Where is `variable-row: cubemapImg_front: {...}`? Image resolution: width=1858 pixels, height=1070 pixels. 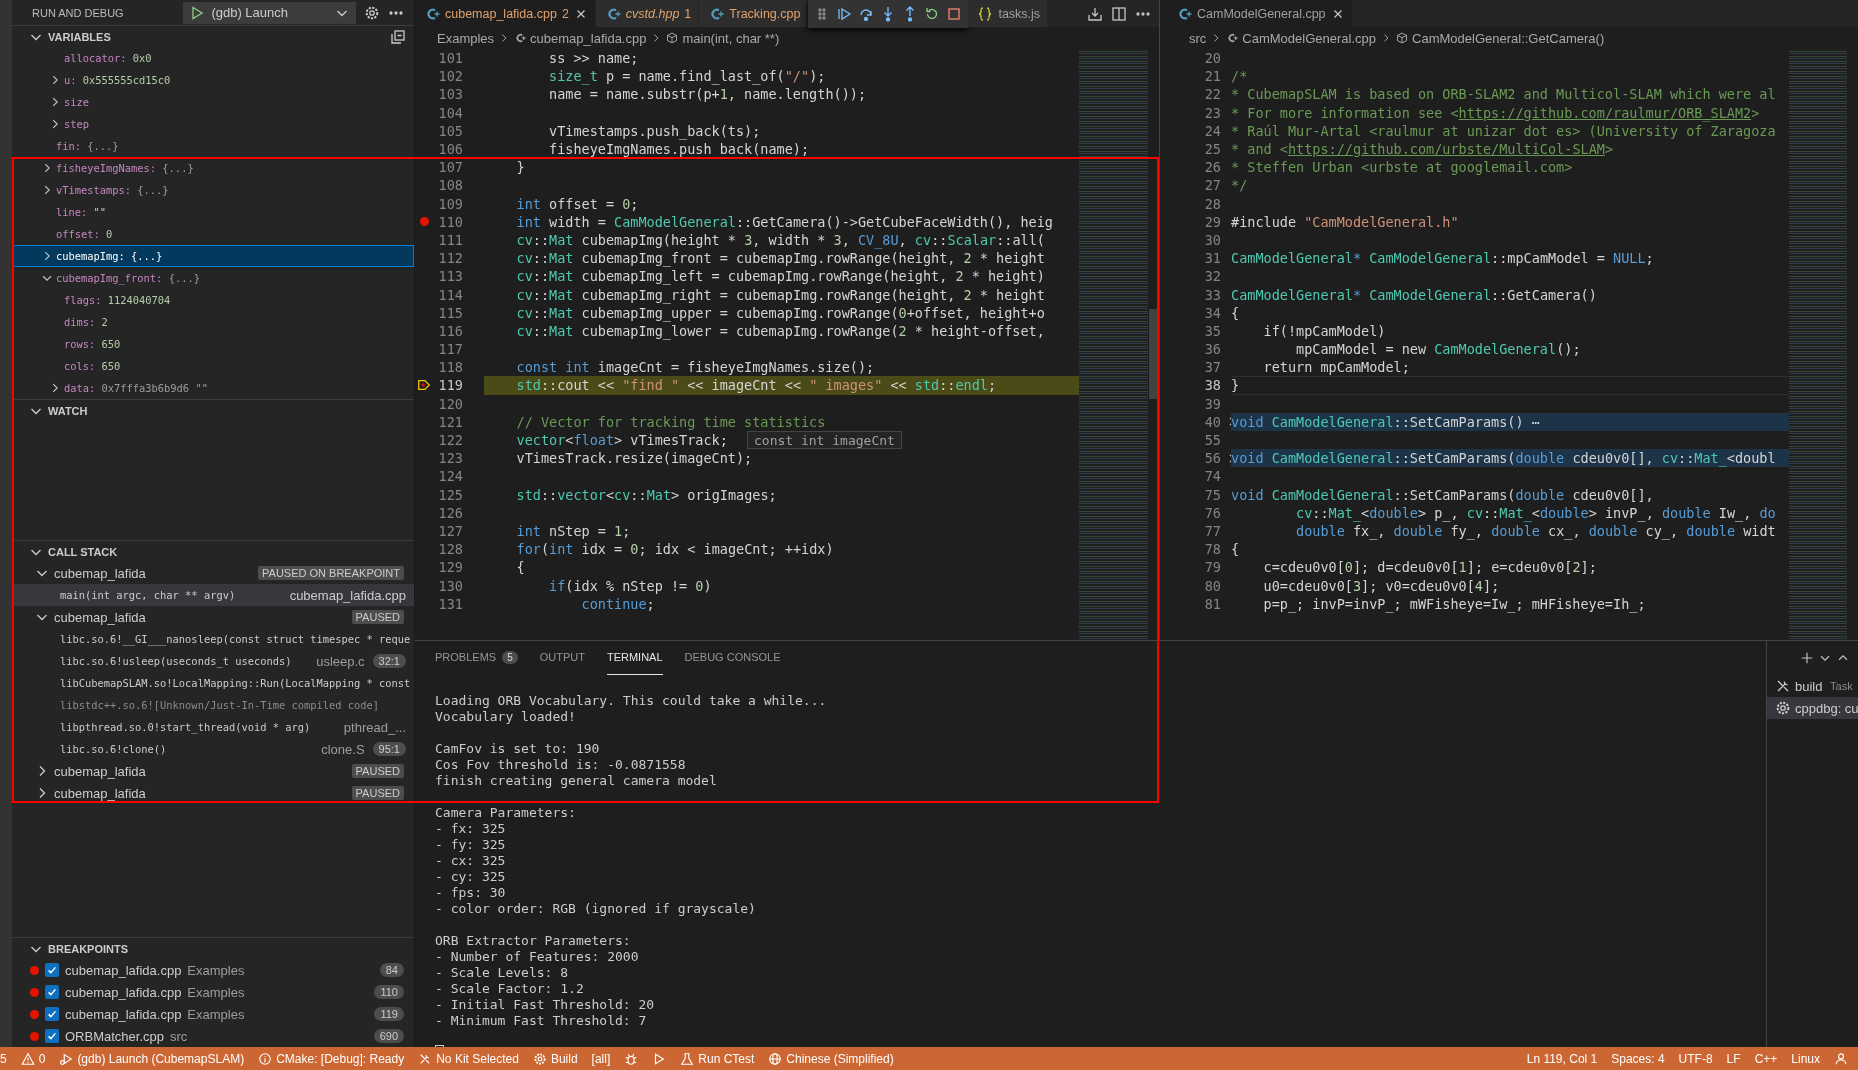 variable-row: cubemapImg_front: {...} is located at coordinates (213, 278).